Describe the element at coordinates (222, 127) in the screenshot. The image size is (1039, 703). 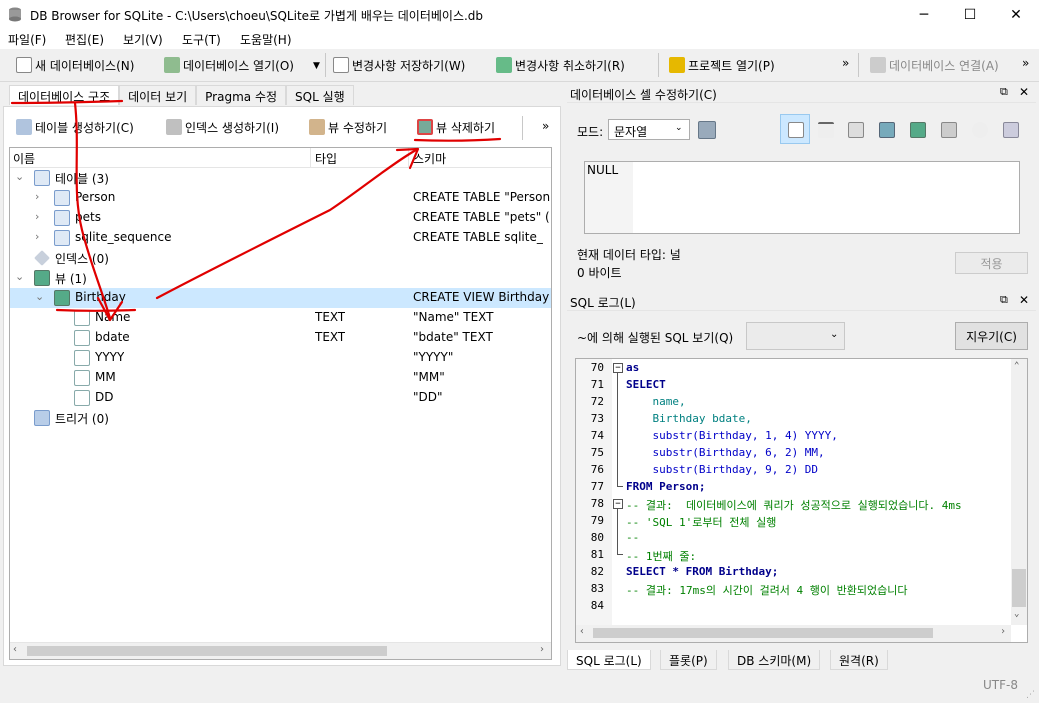
I see `create-index-button: 인덱스 생성하기(I)` at that location.